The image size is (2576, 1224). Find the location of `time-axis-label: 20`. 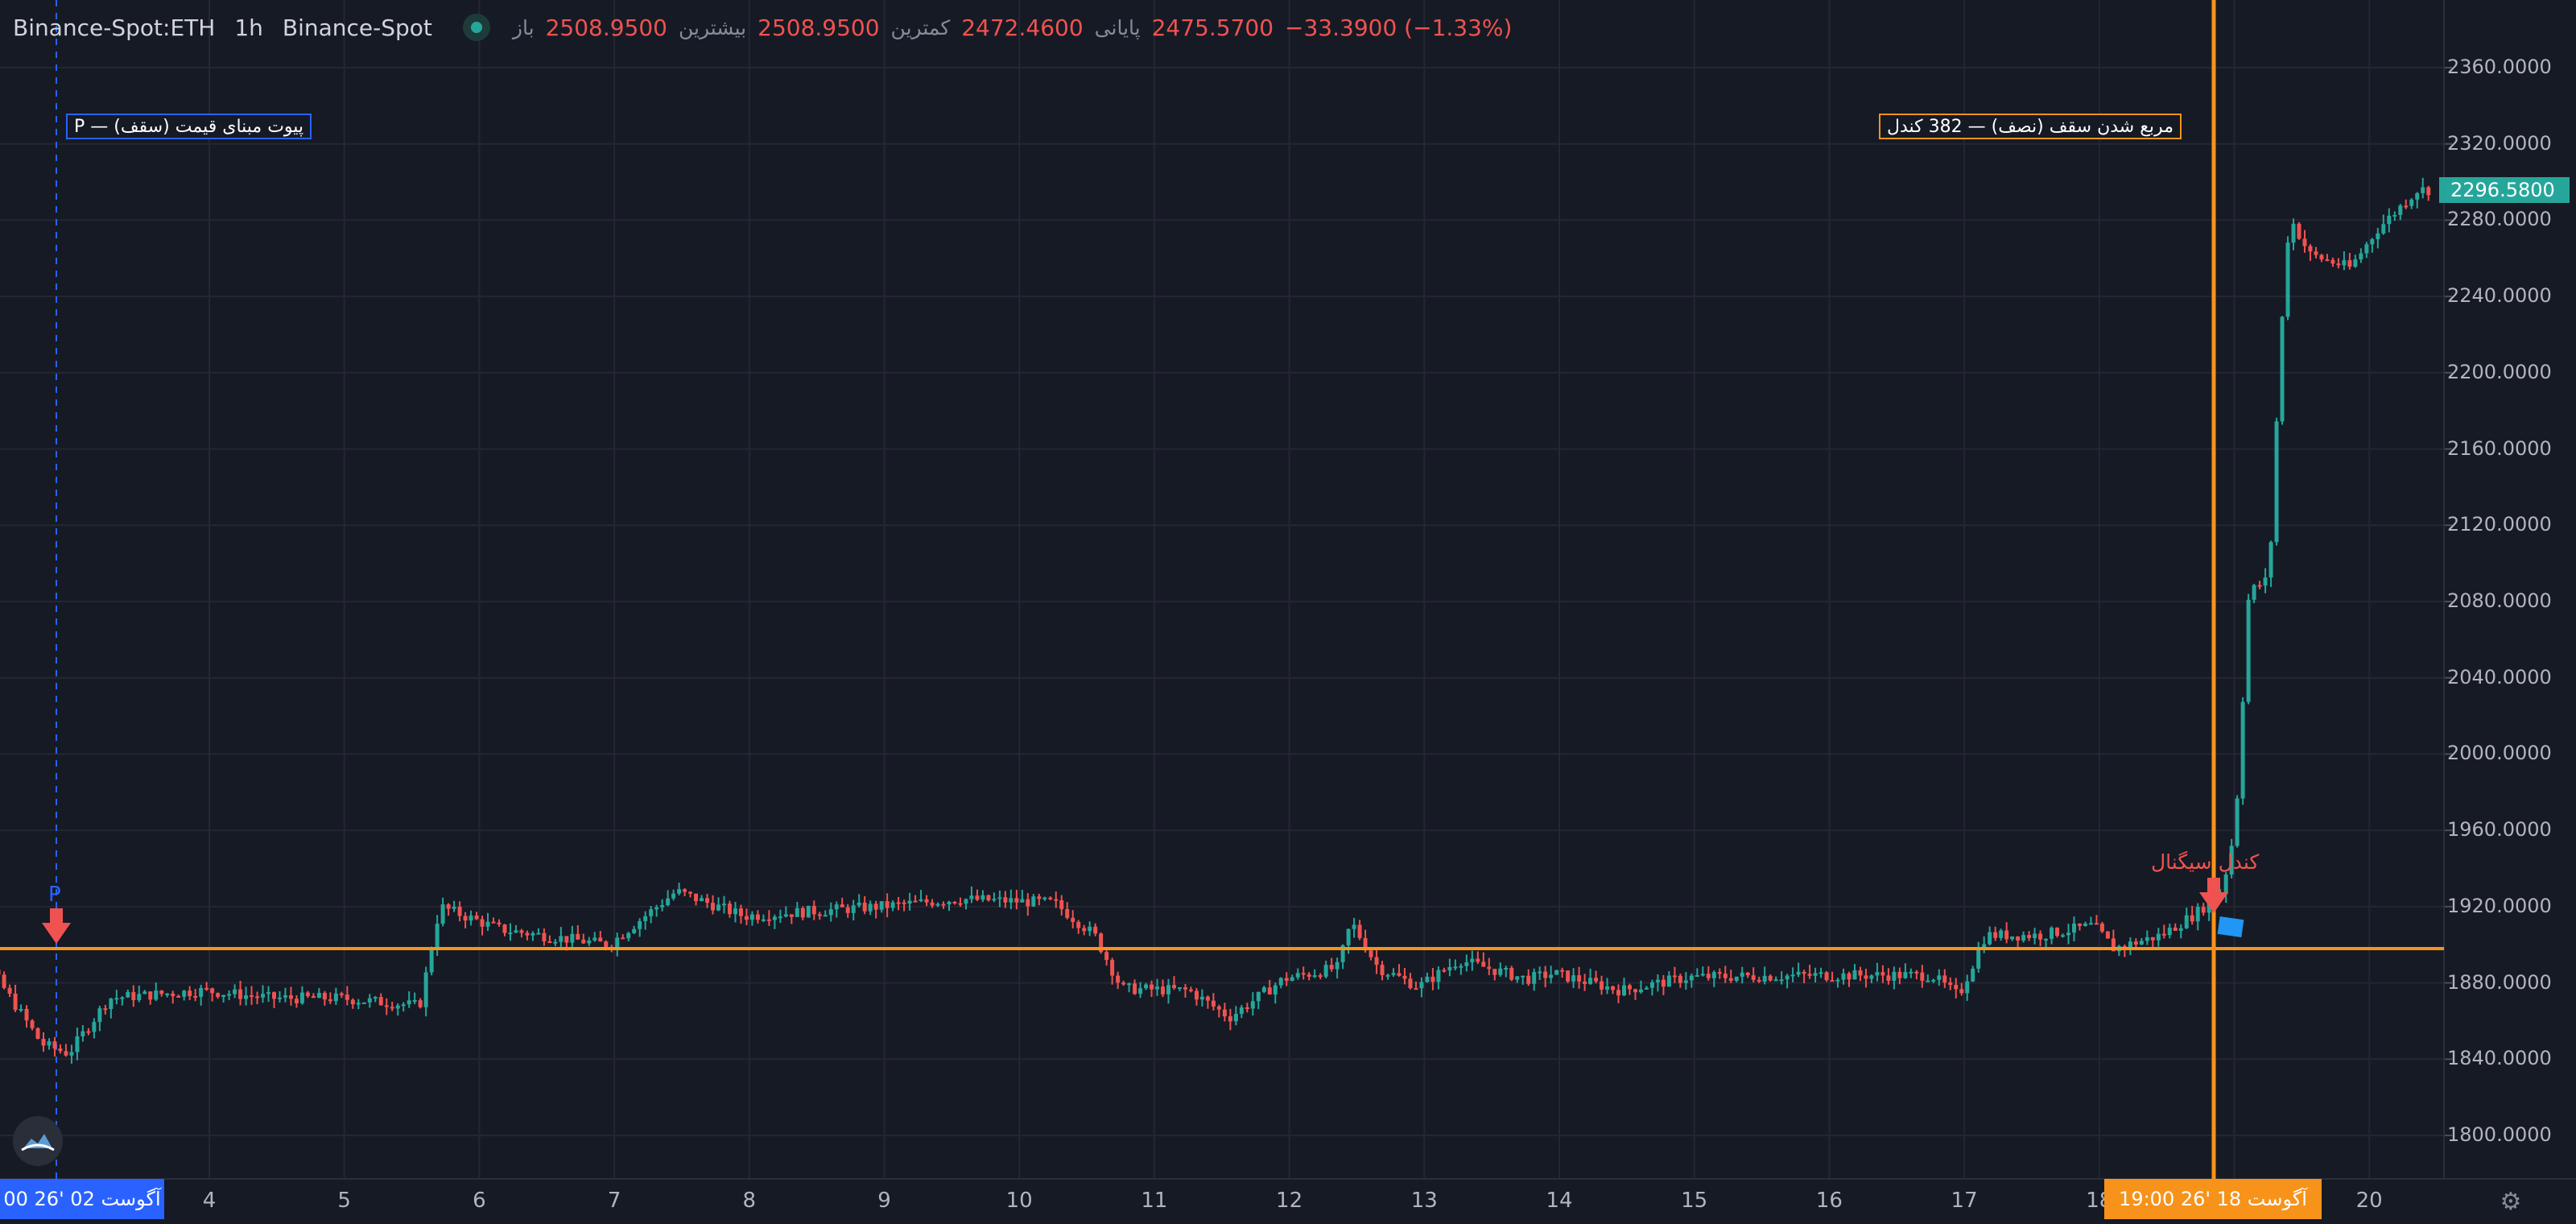

time-axis-label: 20 is located at coordinates (2369, 1201).